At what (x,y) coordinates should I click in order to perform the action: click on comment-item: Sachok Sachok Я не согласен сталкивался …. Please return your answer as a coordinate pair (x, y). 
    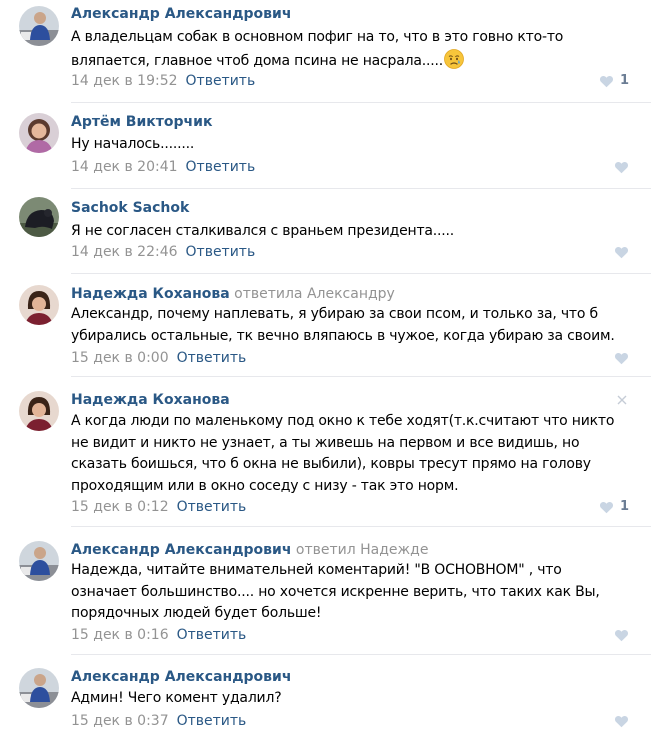
    Looking at the image, I should click on (325, 231).